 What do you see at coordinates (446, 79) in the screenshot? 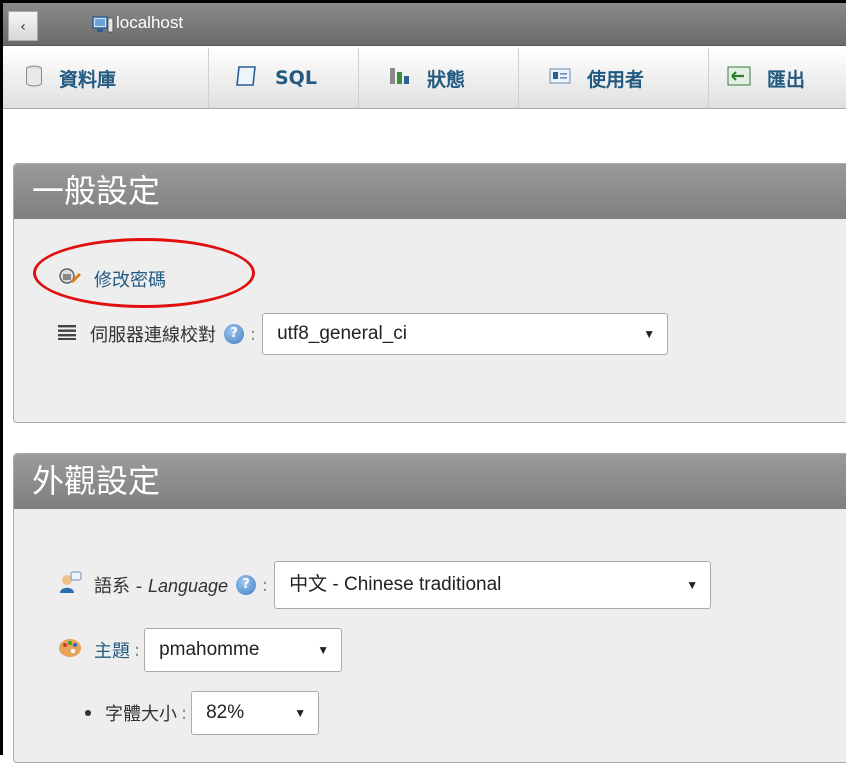
I see `tab-label: 狀態` at bounding box center [446, 79].